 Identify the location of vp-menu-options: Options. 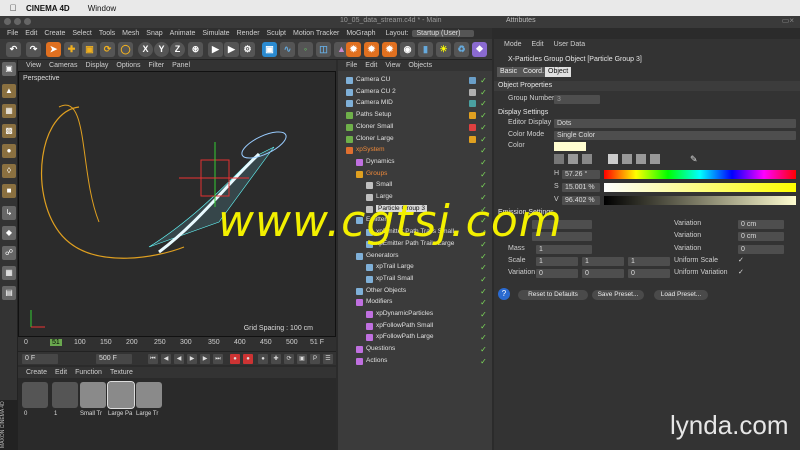
(128, 65).